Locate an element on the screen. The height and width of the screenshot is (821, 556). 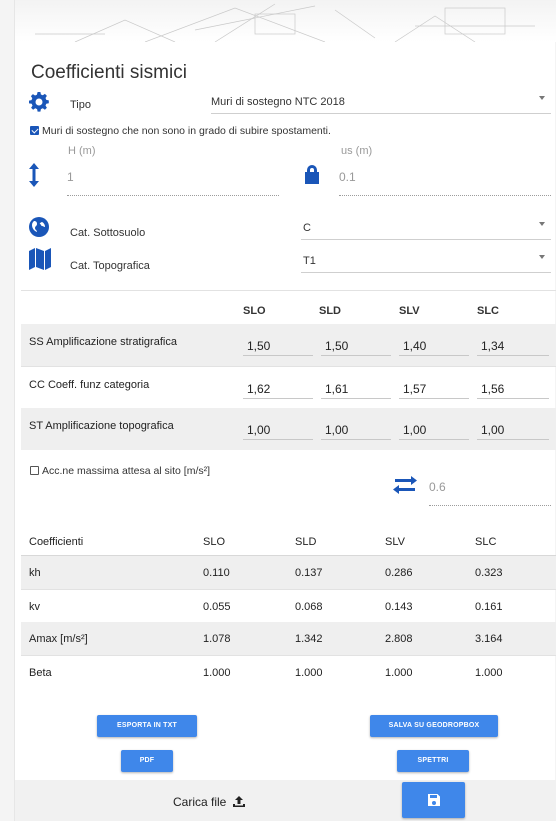
vertical-arrows-icon is located at coordinates (34, 177).